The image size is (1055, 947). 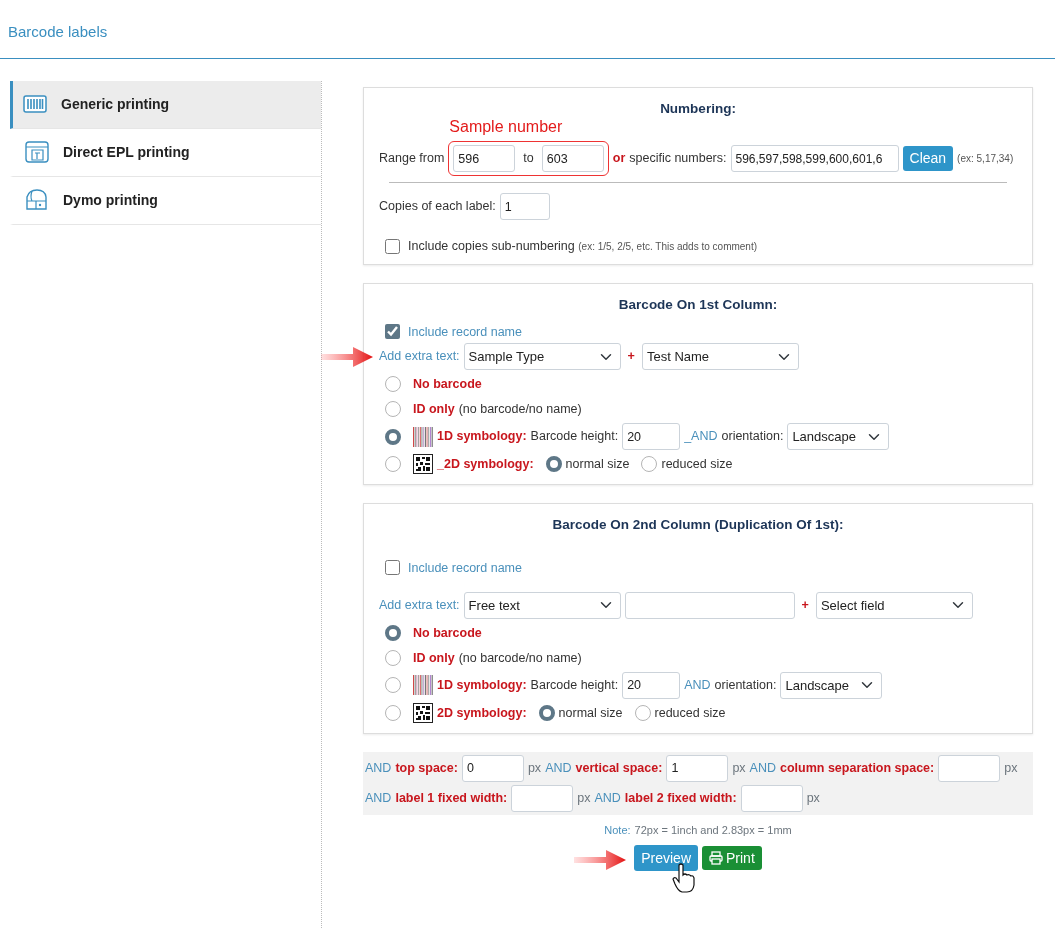 What do you see at coordinates (814, 159) in the screenshot?
I see `specific-numbers-field: 596,597,598,599,600,601,6` at bounding box center [814, 159].